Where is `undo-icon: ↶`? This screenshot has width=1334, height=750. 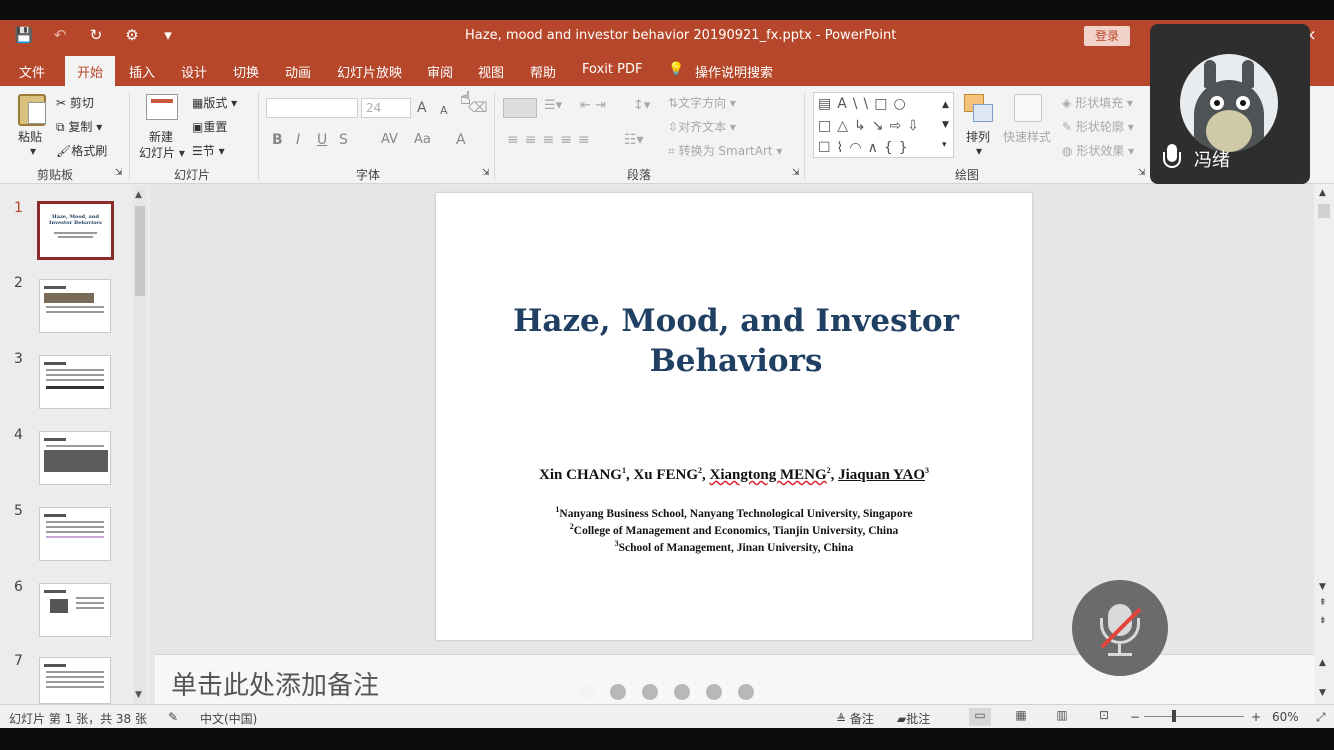 undo-icon: ↶ is located at coordinates (60, 35).